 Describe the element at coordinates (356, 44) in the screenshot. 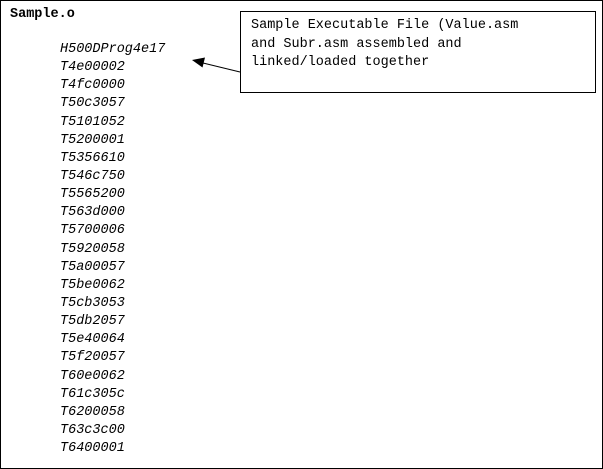

I see `callout-line: and Subr.asm assembled and` at that location.